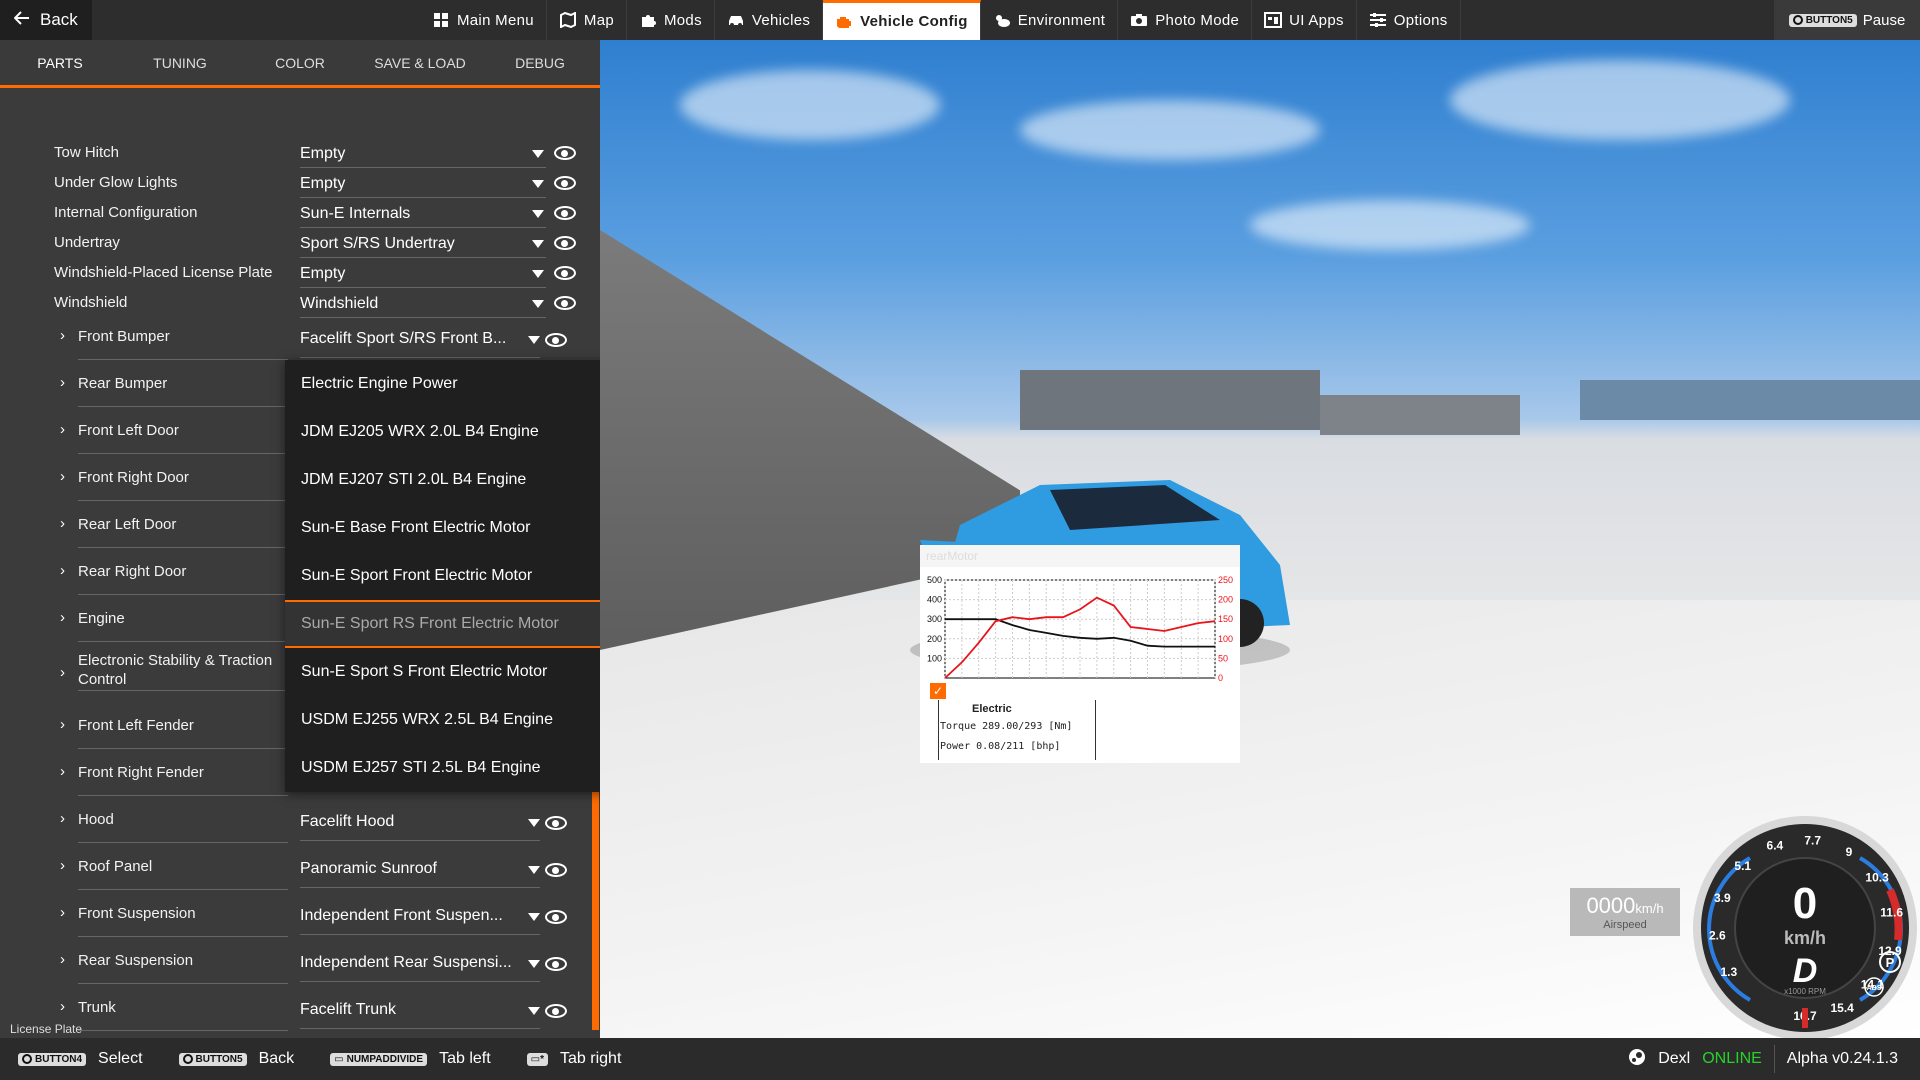 The width and height of the screenshot is (1920, 1080). I want to click on airspeed-value: 0000, so click(1611, 905).